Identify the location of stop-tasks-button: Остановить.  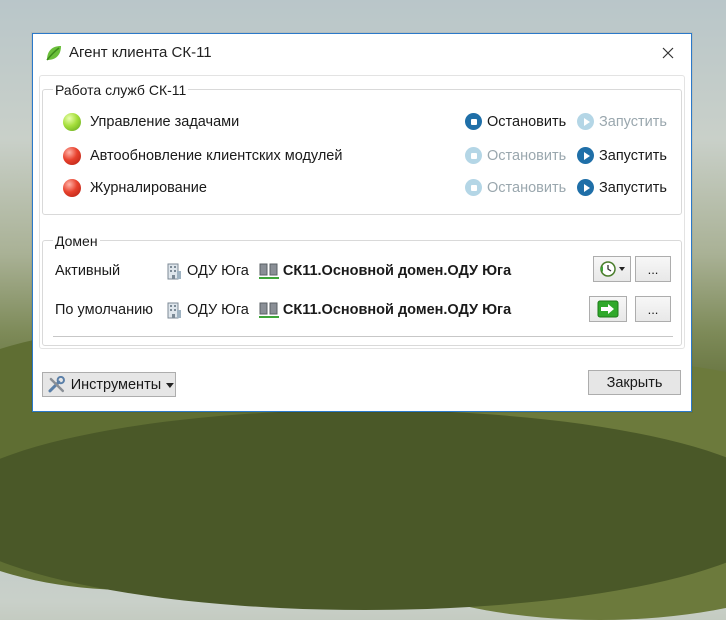
(515, 121).